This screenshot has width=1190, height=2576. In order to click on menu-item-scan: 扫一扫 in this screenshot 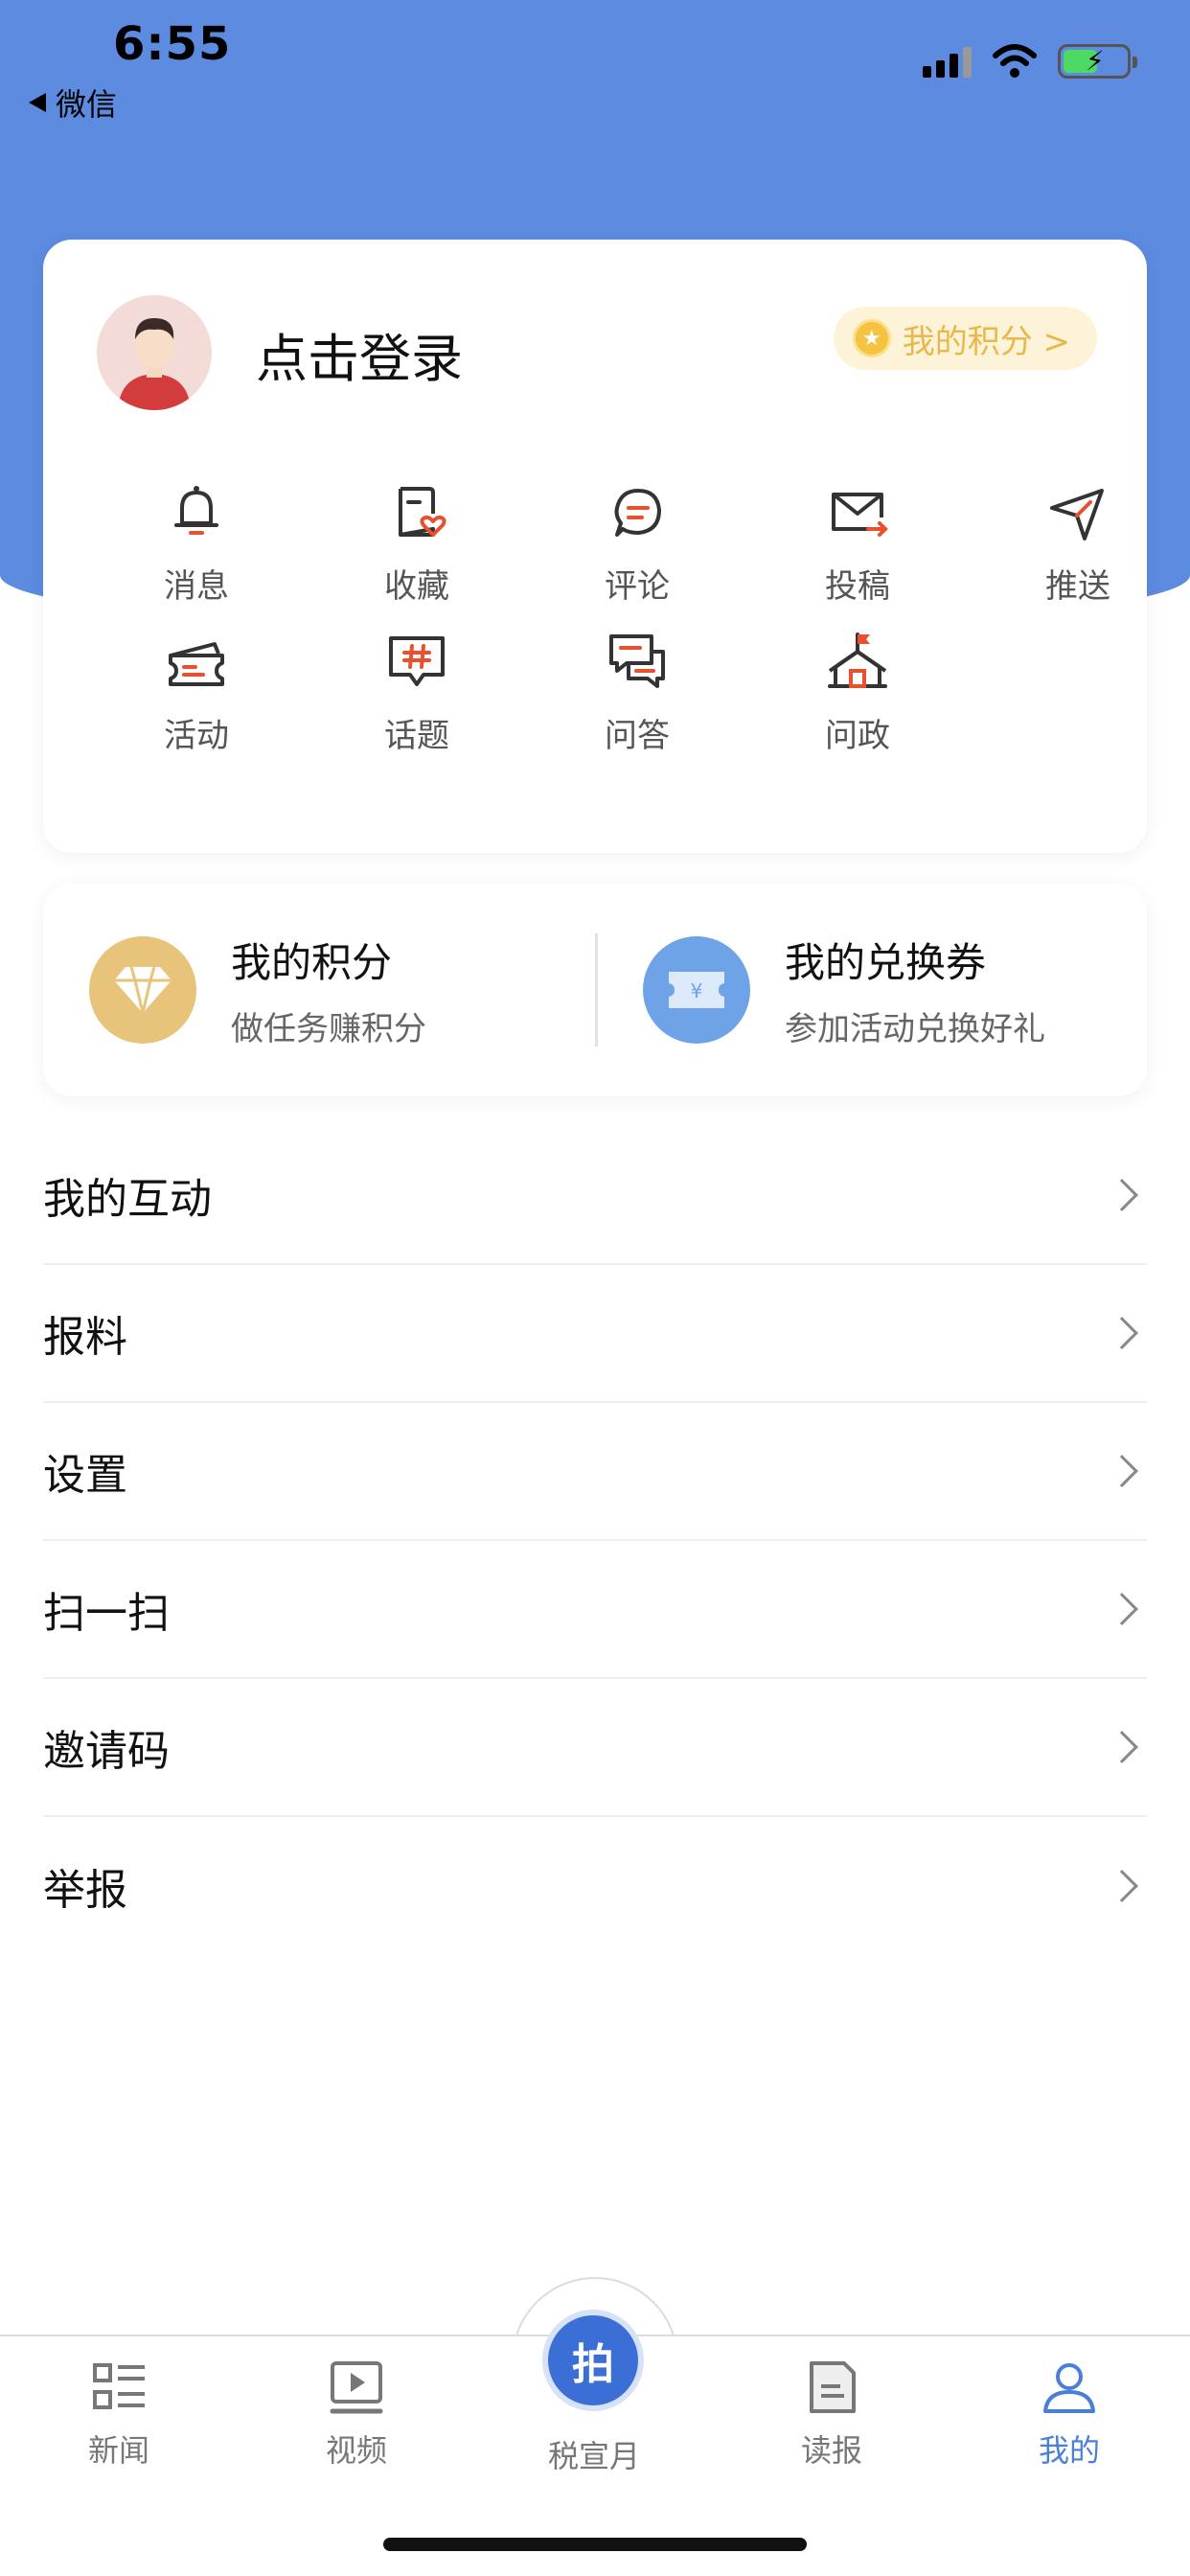, I will do `click(595, 1610)`.